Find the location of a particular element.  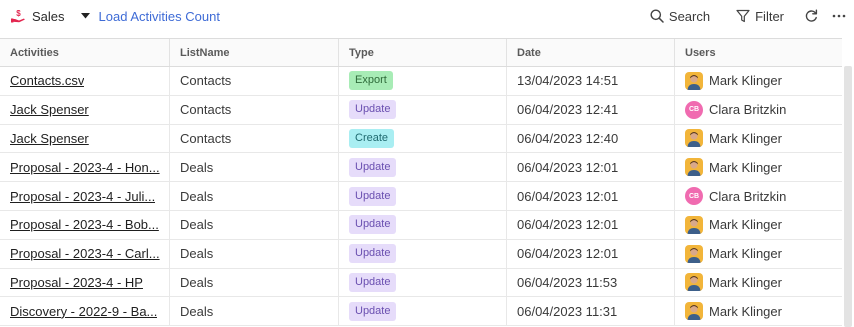

refresh-icon is located at coordinates (811, 15).